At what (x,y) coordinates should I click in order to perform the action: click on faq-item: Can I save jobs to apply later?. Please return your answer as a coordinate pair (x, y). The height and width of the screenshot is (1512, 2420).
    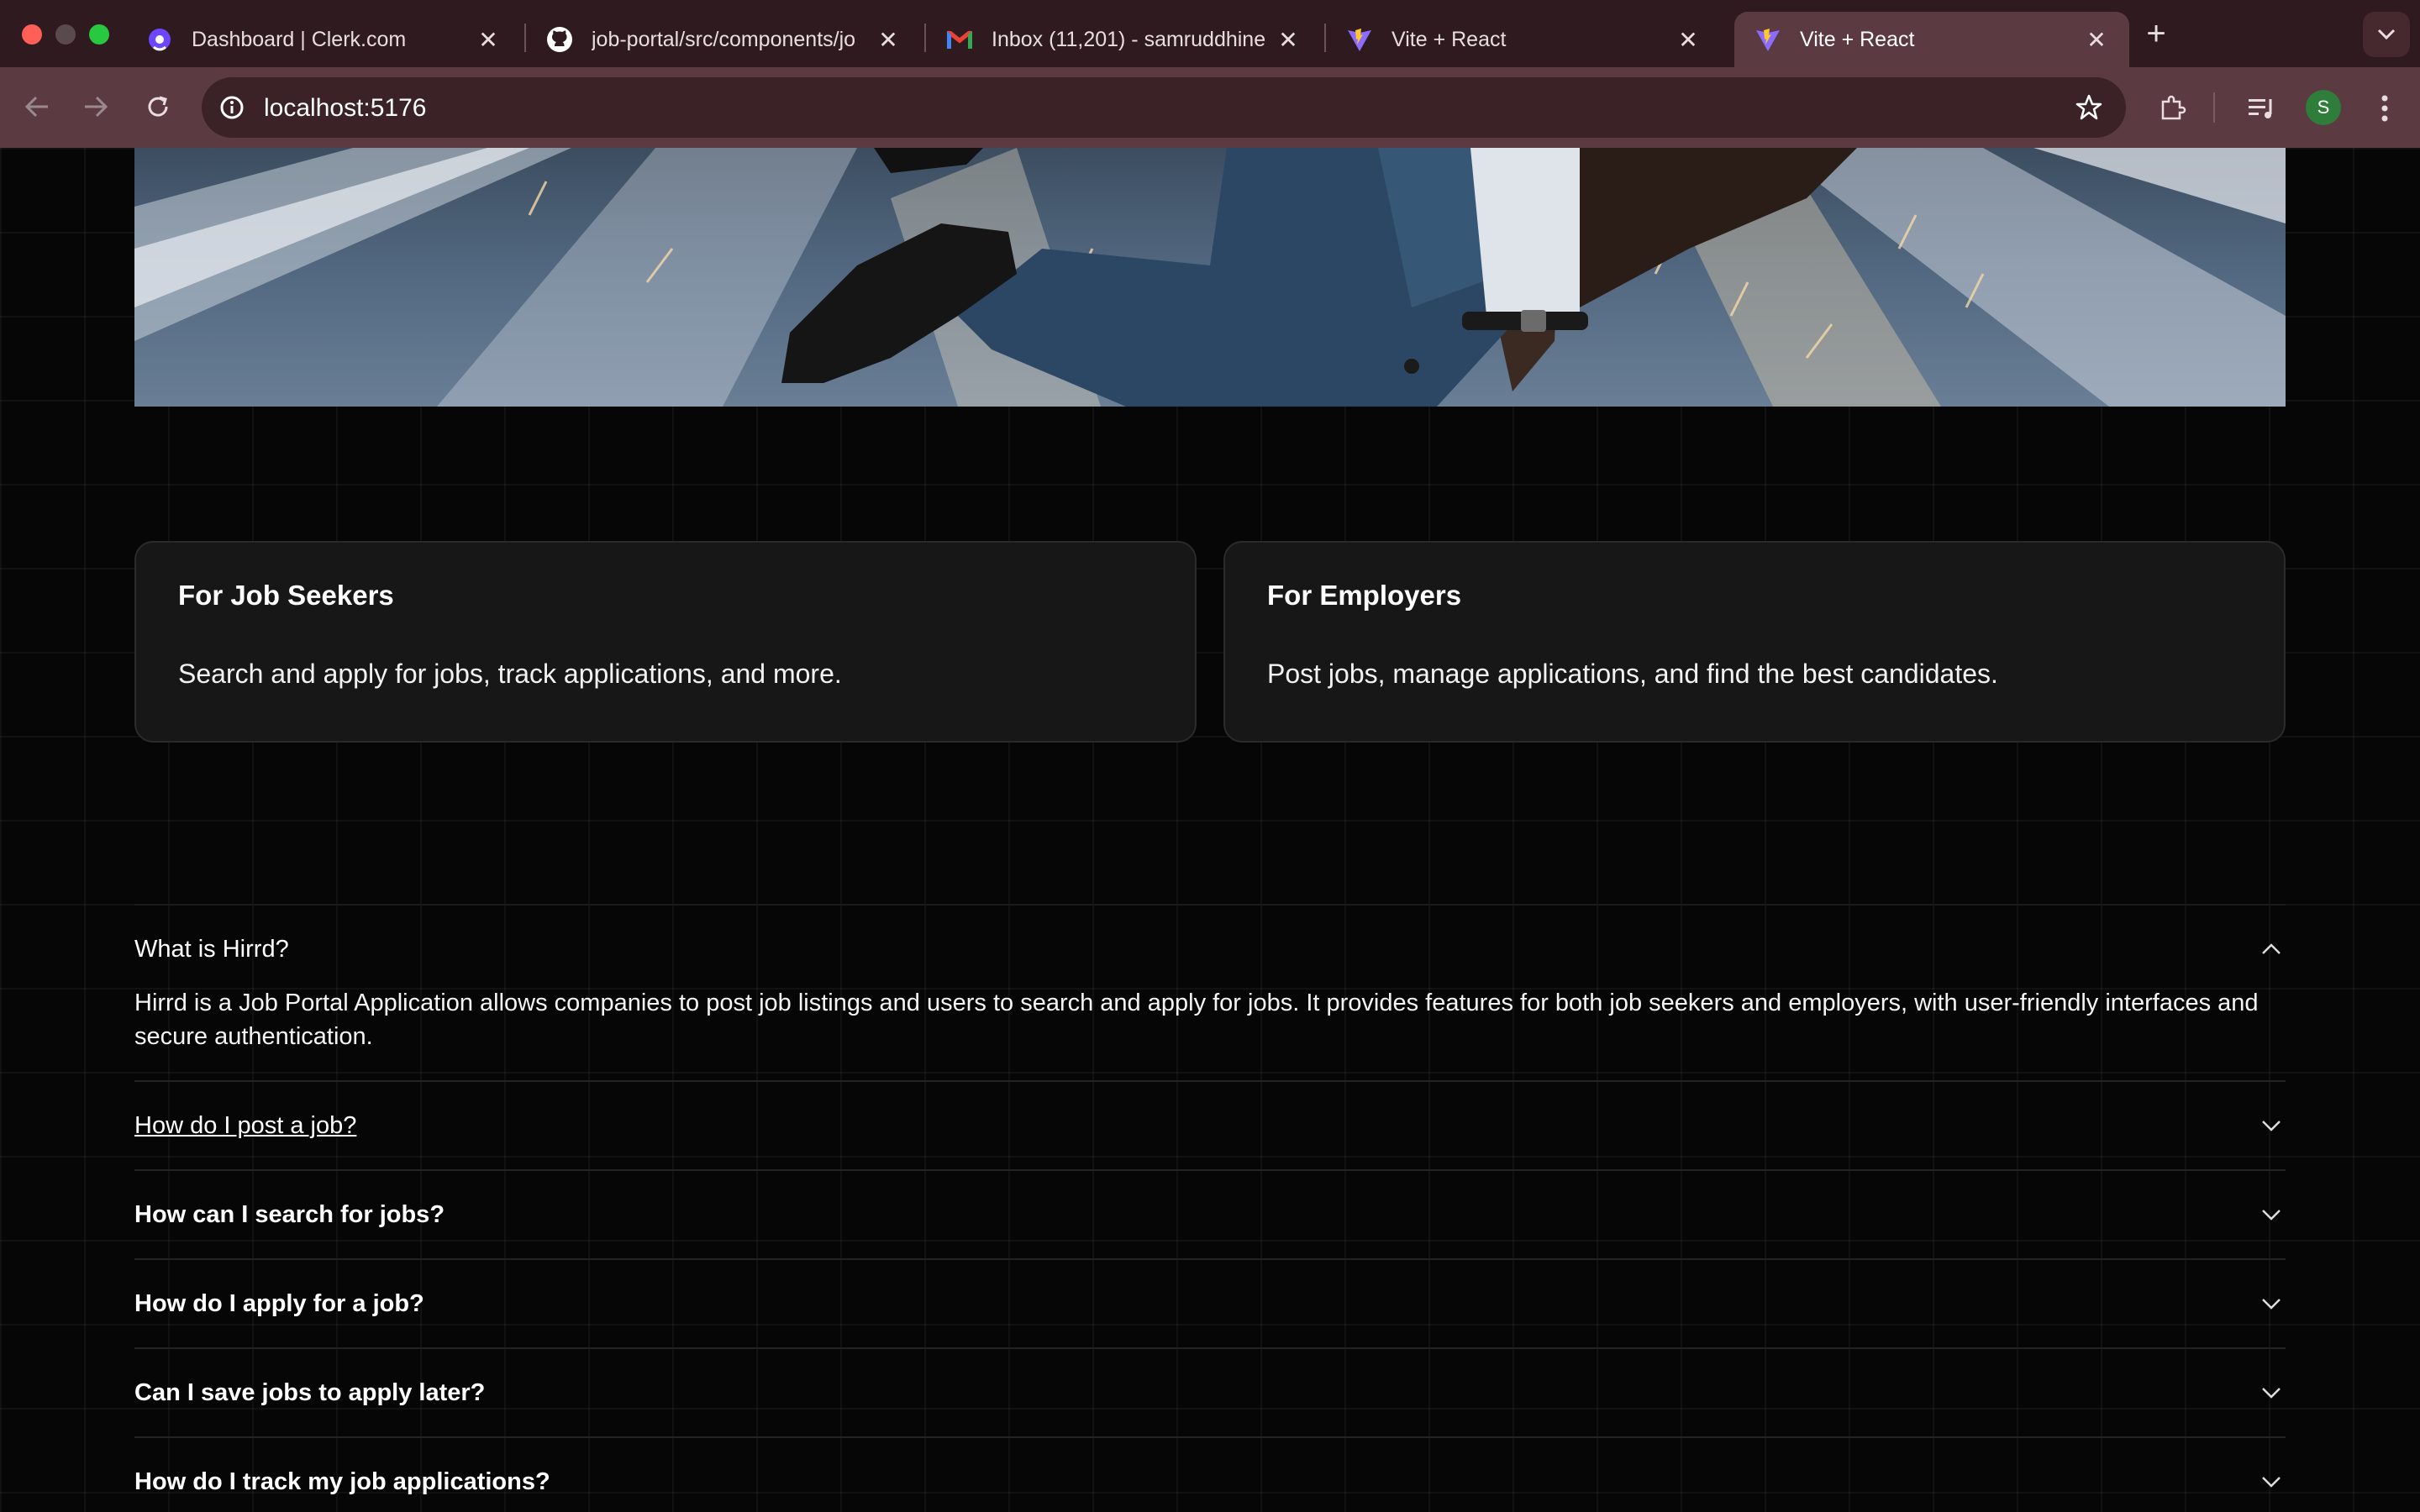
    Looking at the image, I should click on (1210, 1393).